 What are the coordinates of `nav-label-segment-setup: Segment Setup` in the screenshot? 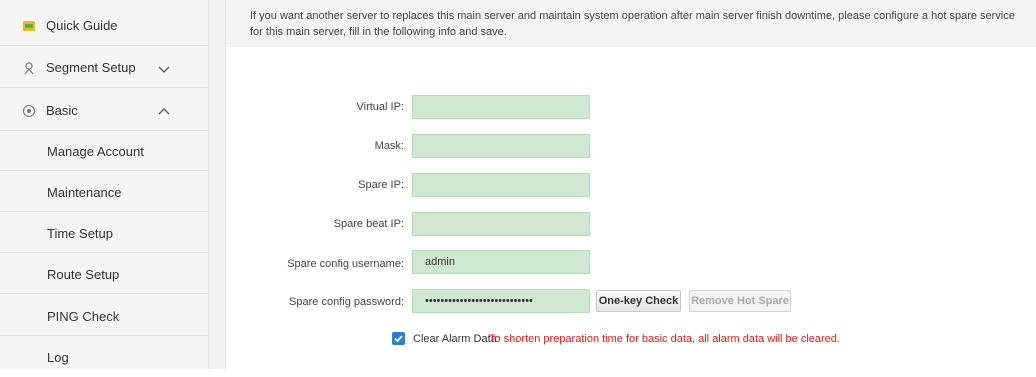 It's located at (91, 67).